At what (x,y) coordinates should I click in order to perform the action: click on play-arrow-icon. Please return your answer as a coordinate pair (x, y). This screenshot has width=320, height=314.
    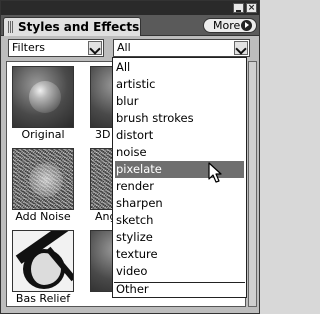
    Looking at the image, I should click on (246, 25).